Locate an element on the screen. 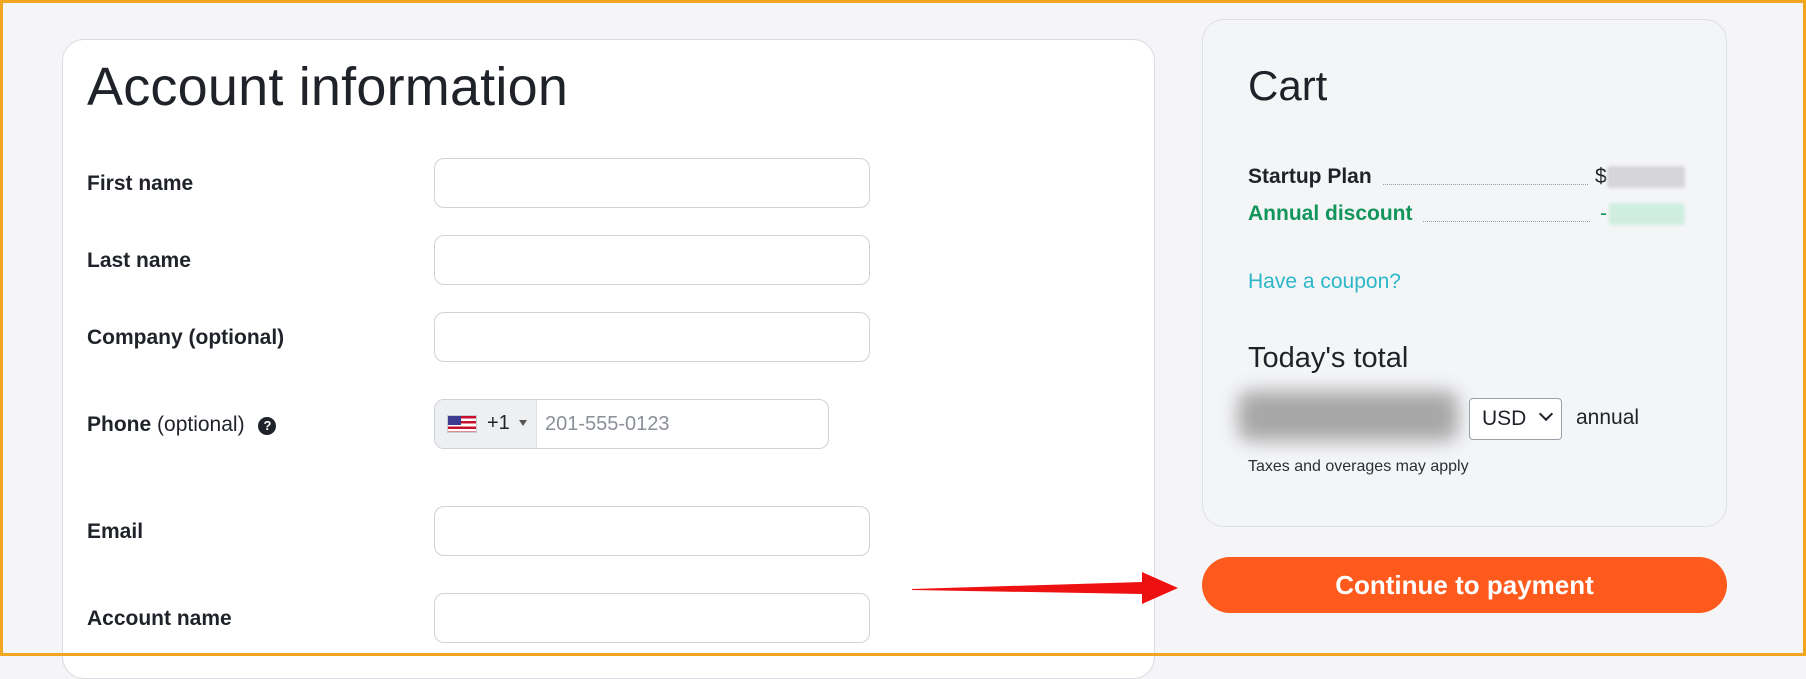 This screenshot has height=679, width=1806. last-name-label: Last name is located at coordinates (139, 260).